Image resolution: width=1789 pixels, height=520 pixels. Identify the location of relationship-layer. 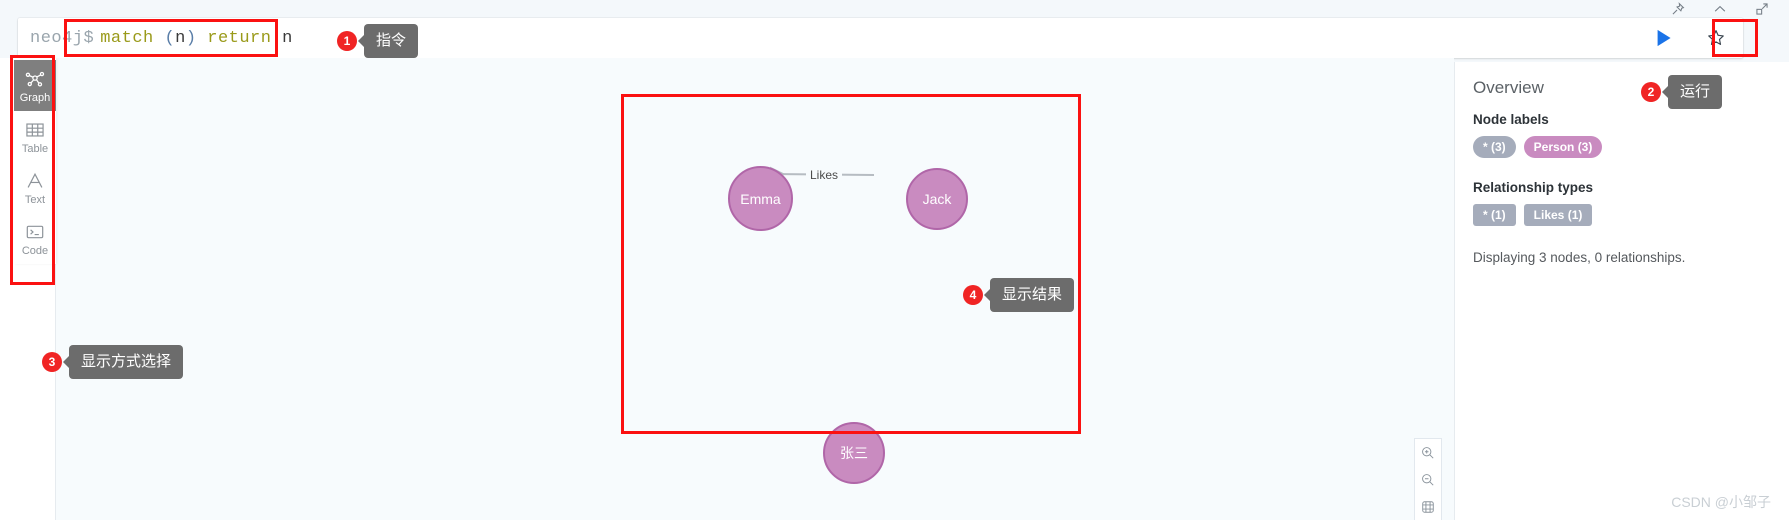
(822, 174).